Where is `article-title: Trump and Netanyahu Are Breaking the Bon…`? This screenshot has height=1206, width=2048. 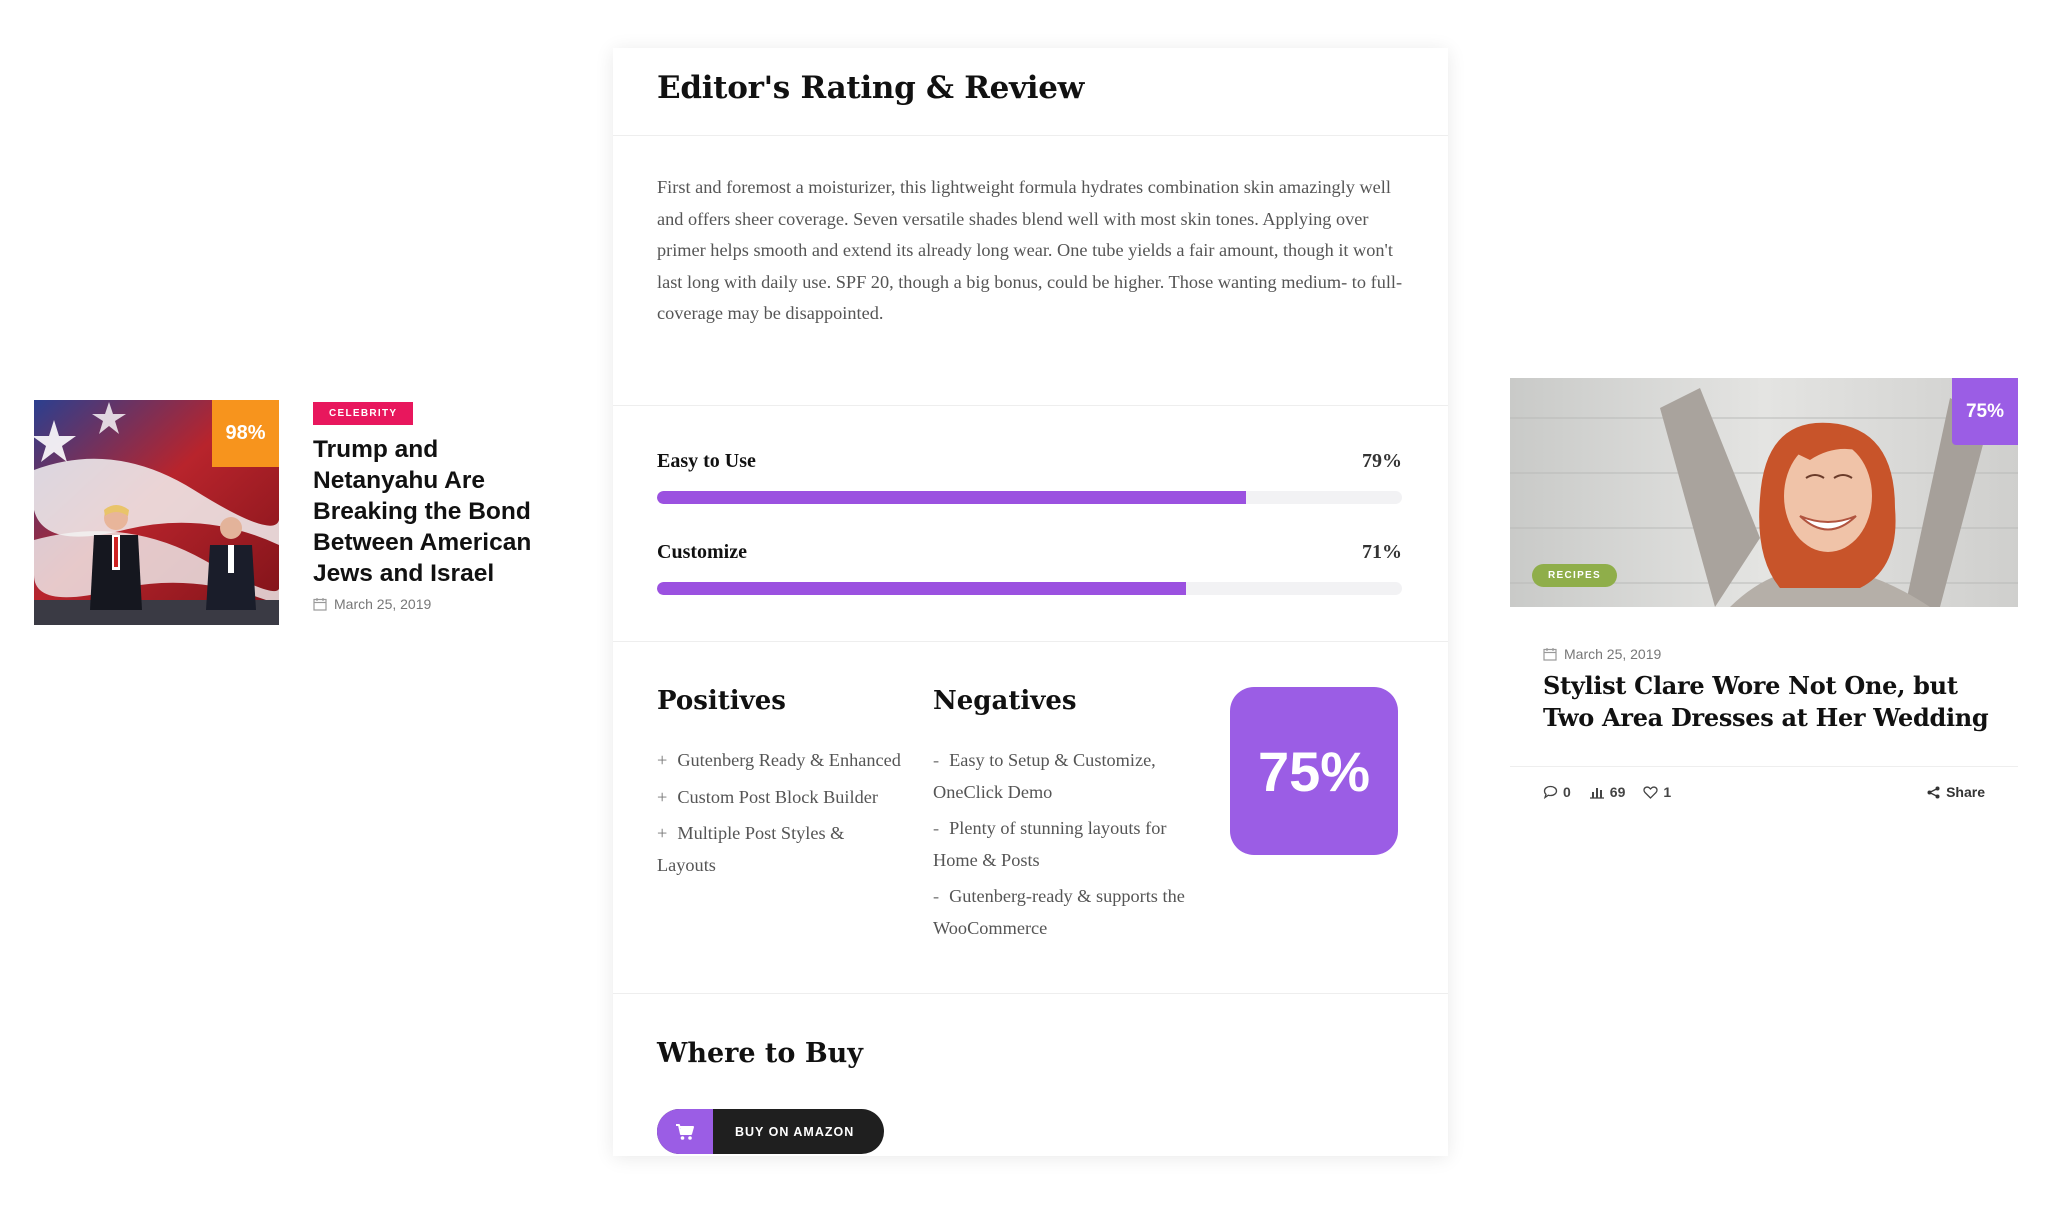
article-title: Trump and Netanyahu Are Breaking the Bon… is located at coordinates (433, 511).